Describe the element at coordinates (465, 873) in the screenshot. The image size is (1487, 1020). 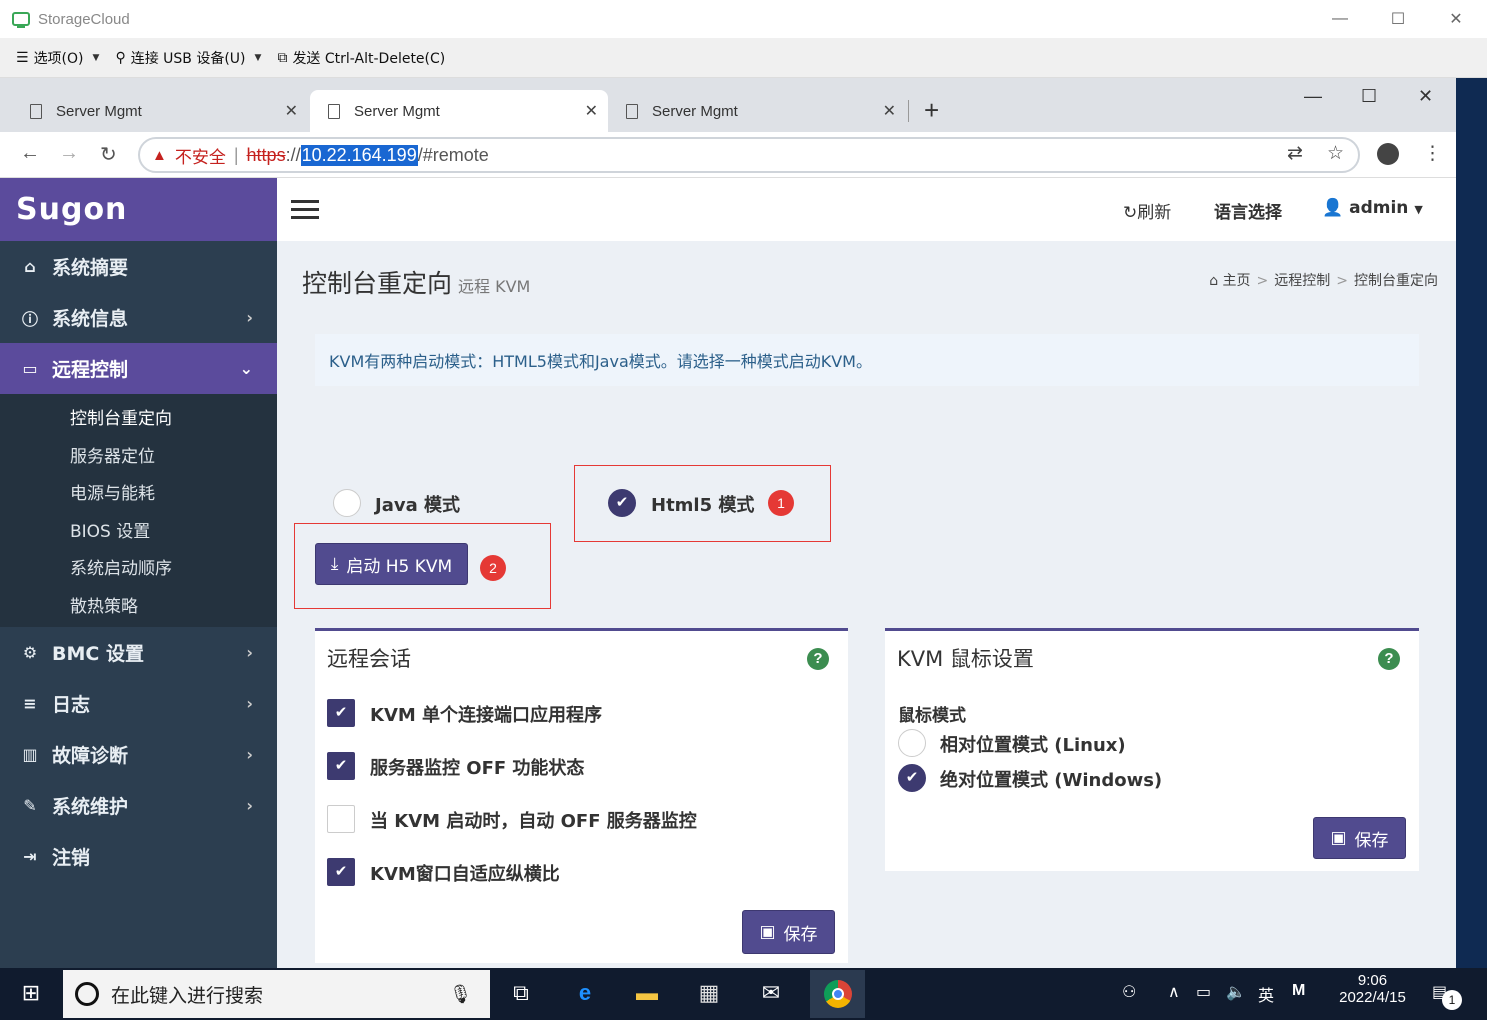
I see `aspect-ratio-label: KVM窗口自适应纵横比` at that location.